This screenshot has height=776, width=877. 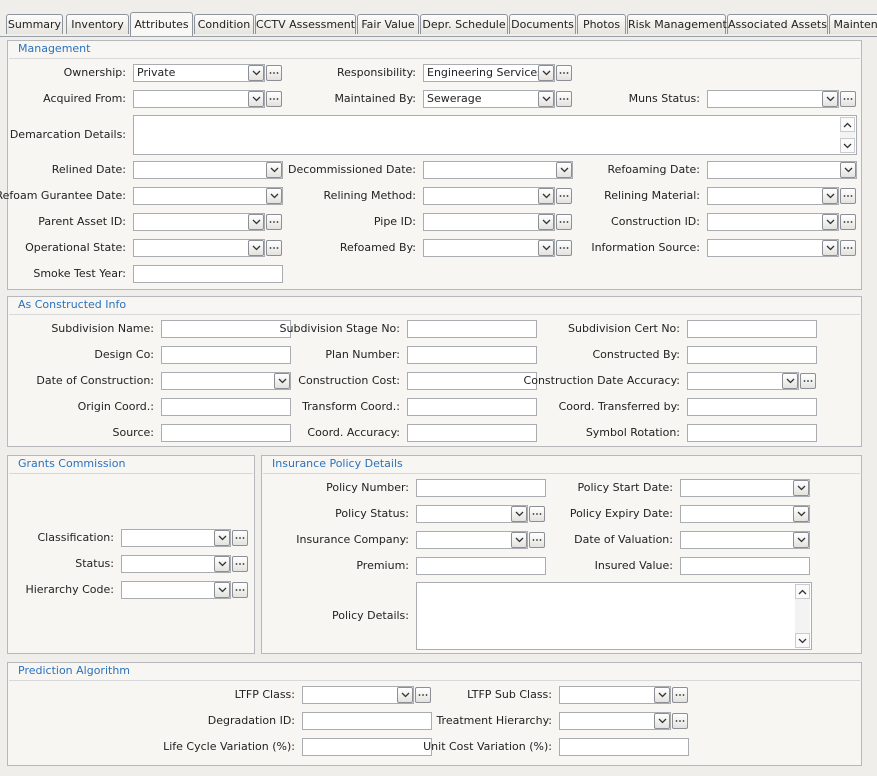 What do you see at coordinates (773, 248) in the screenshot?
I see `information-source-select` at bounding box center [773, 248].